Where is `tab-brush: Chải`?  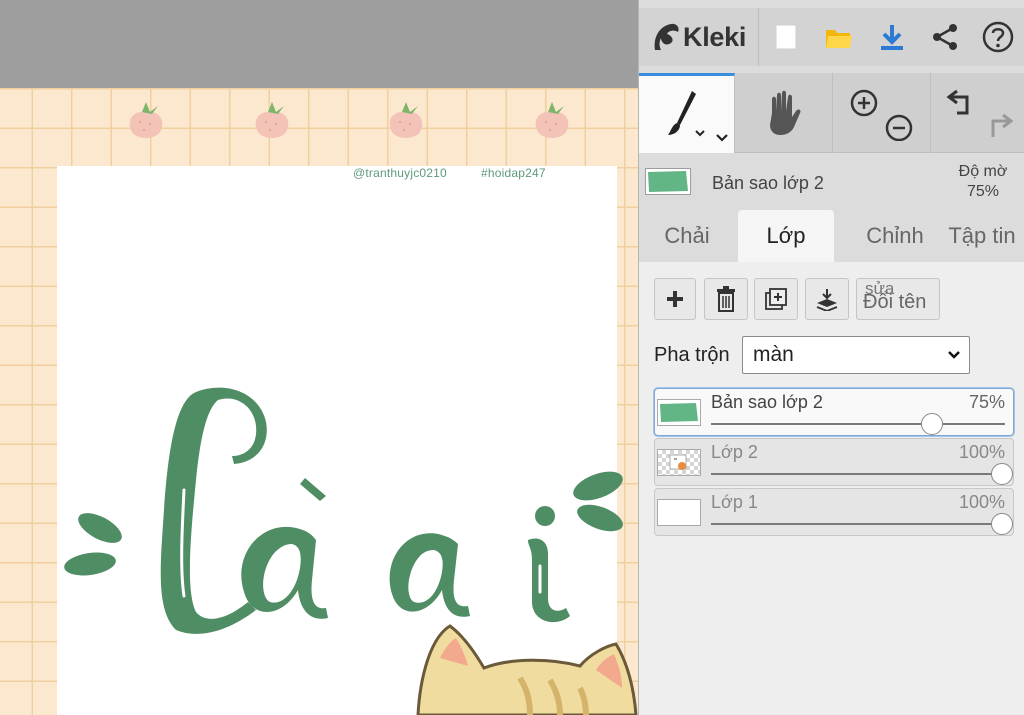 tab-brush: Chải is located at coordinates (687, 236).